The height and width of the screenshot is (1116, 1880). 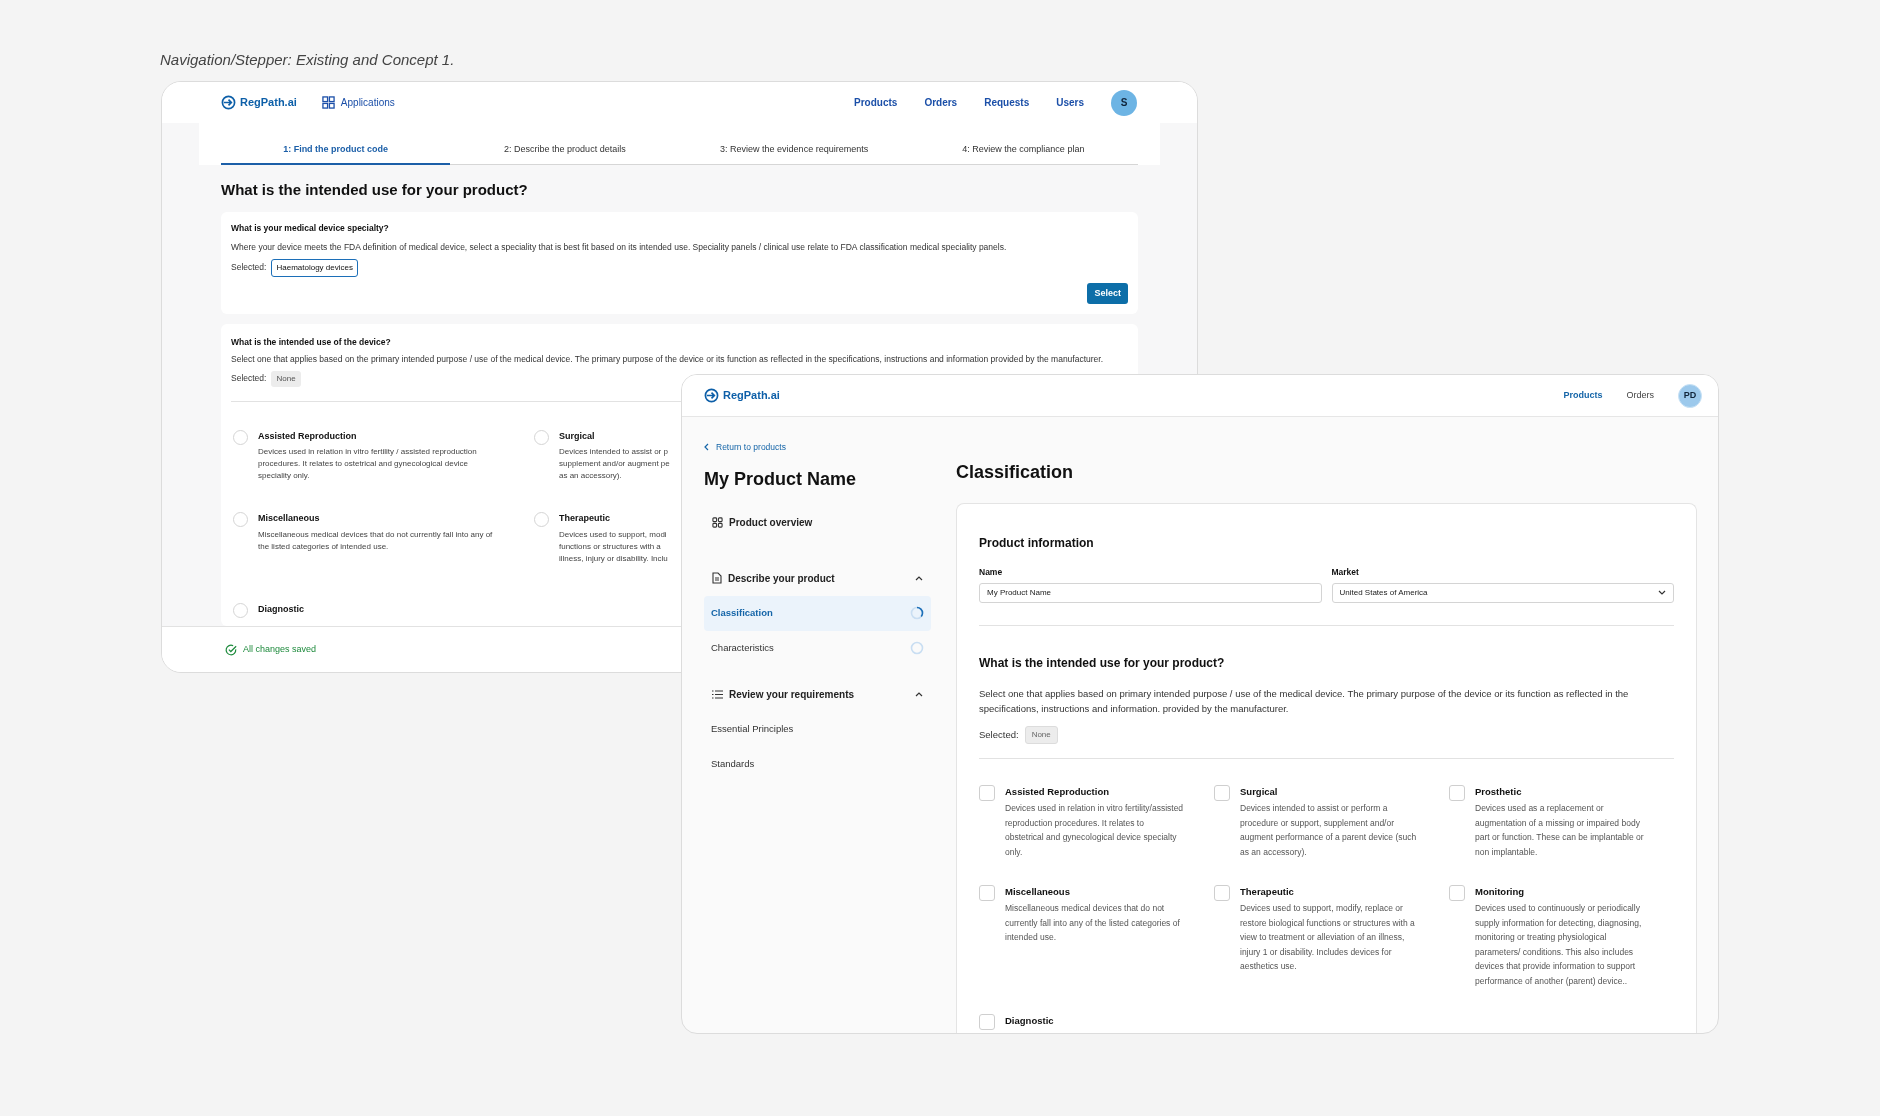 I want to click on back-link: Return to products, so click(x=745, y=447).